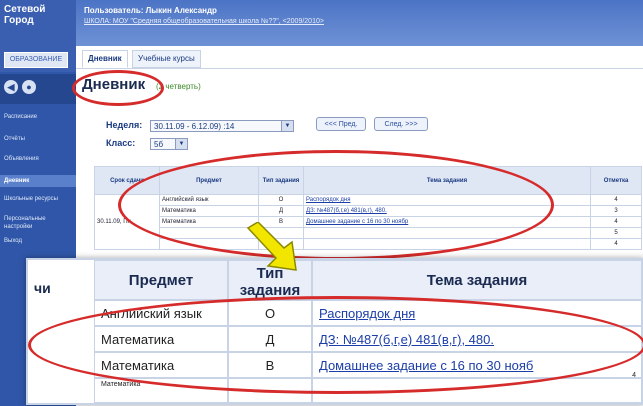 The image size is (643, 406). What do you see at coordinates (477, 365) in the screenshot?
I see `zoom-topic-link: Домашнее задание с 16 по 30 нояб` at bounding box center [477, 365].